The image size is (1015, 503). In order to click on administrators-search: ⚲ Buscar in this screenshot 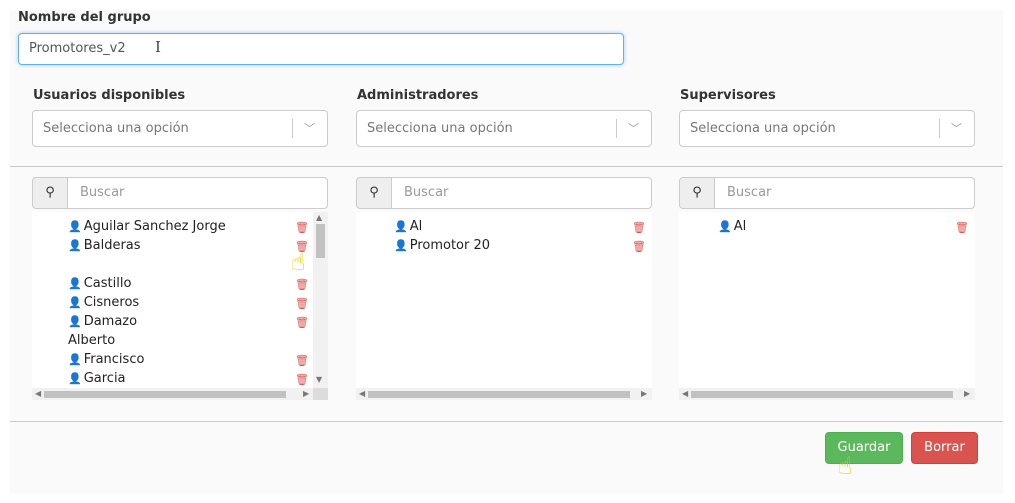, I will do `click(504, 193)`.